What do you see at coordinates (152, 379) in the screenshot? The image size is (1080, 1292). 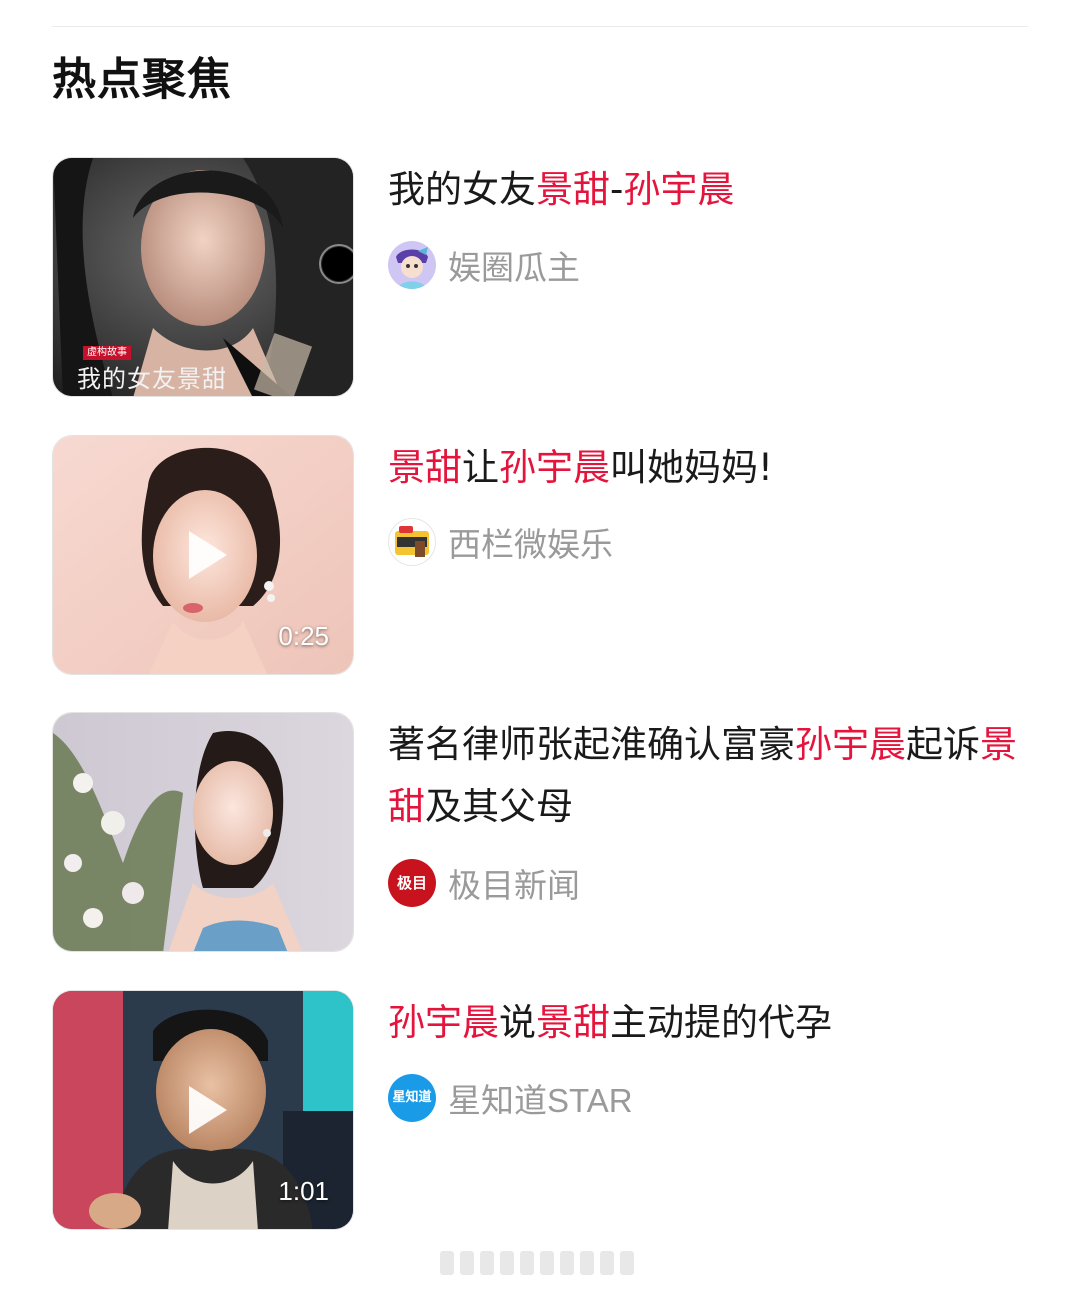 I see `thumbnail-caption: 我的女友景甜` at bounding box center [152, 379].